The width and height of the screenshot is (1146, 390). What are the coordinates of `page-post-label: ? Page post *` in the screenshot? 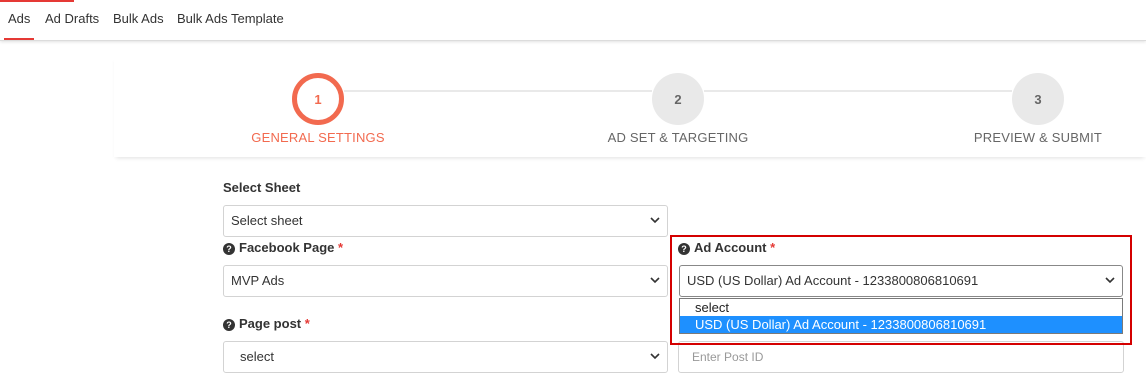 It's located at (266, 323).